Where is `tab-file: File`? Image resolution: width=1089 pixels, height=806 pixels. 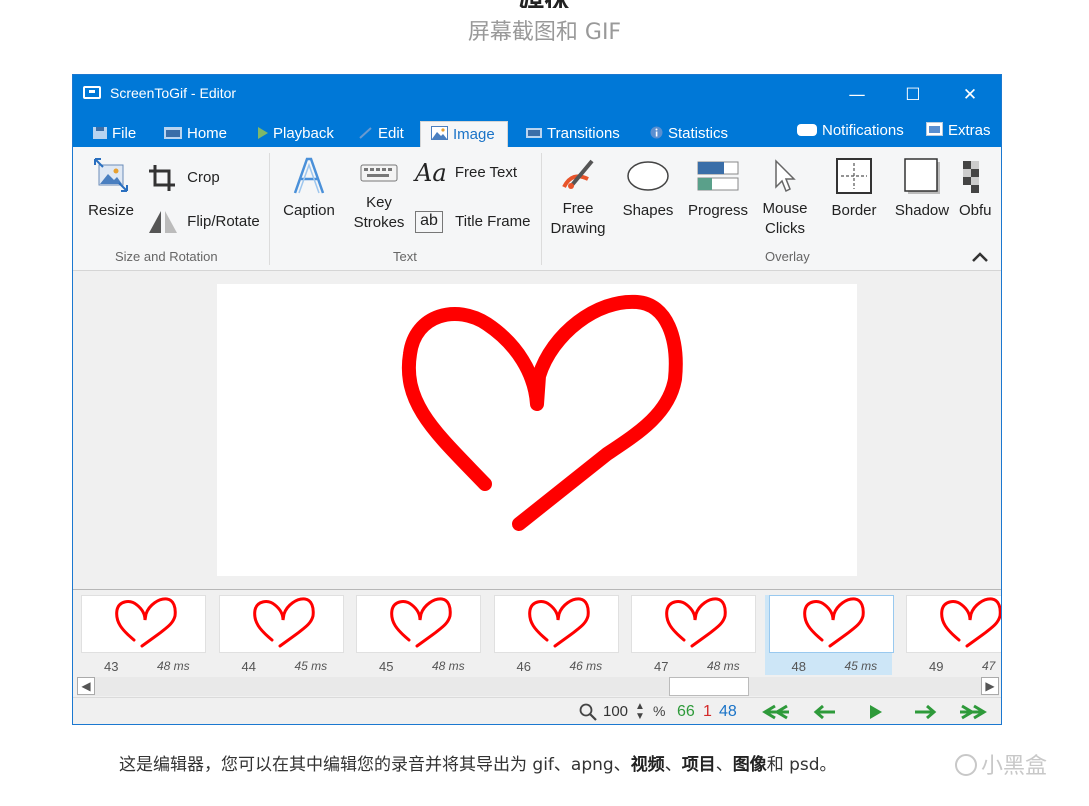
tab-file: File is located at coordinates (114, 134).